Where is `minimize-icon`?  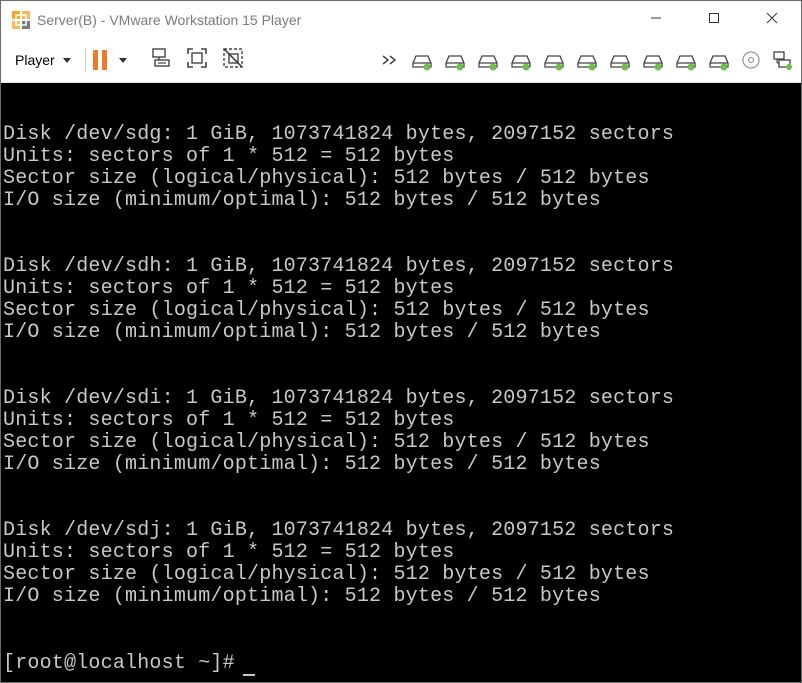
minimize-icon is located at coordinates (656, 20).